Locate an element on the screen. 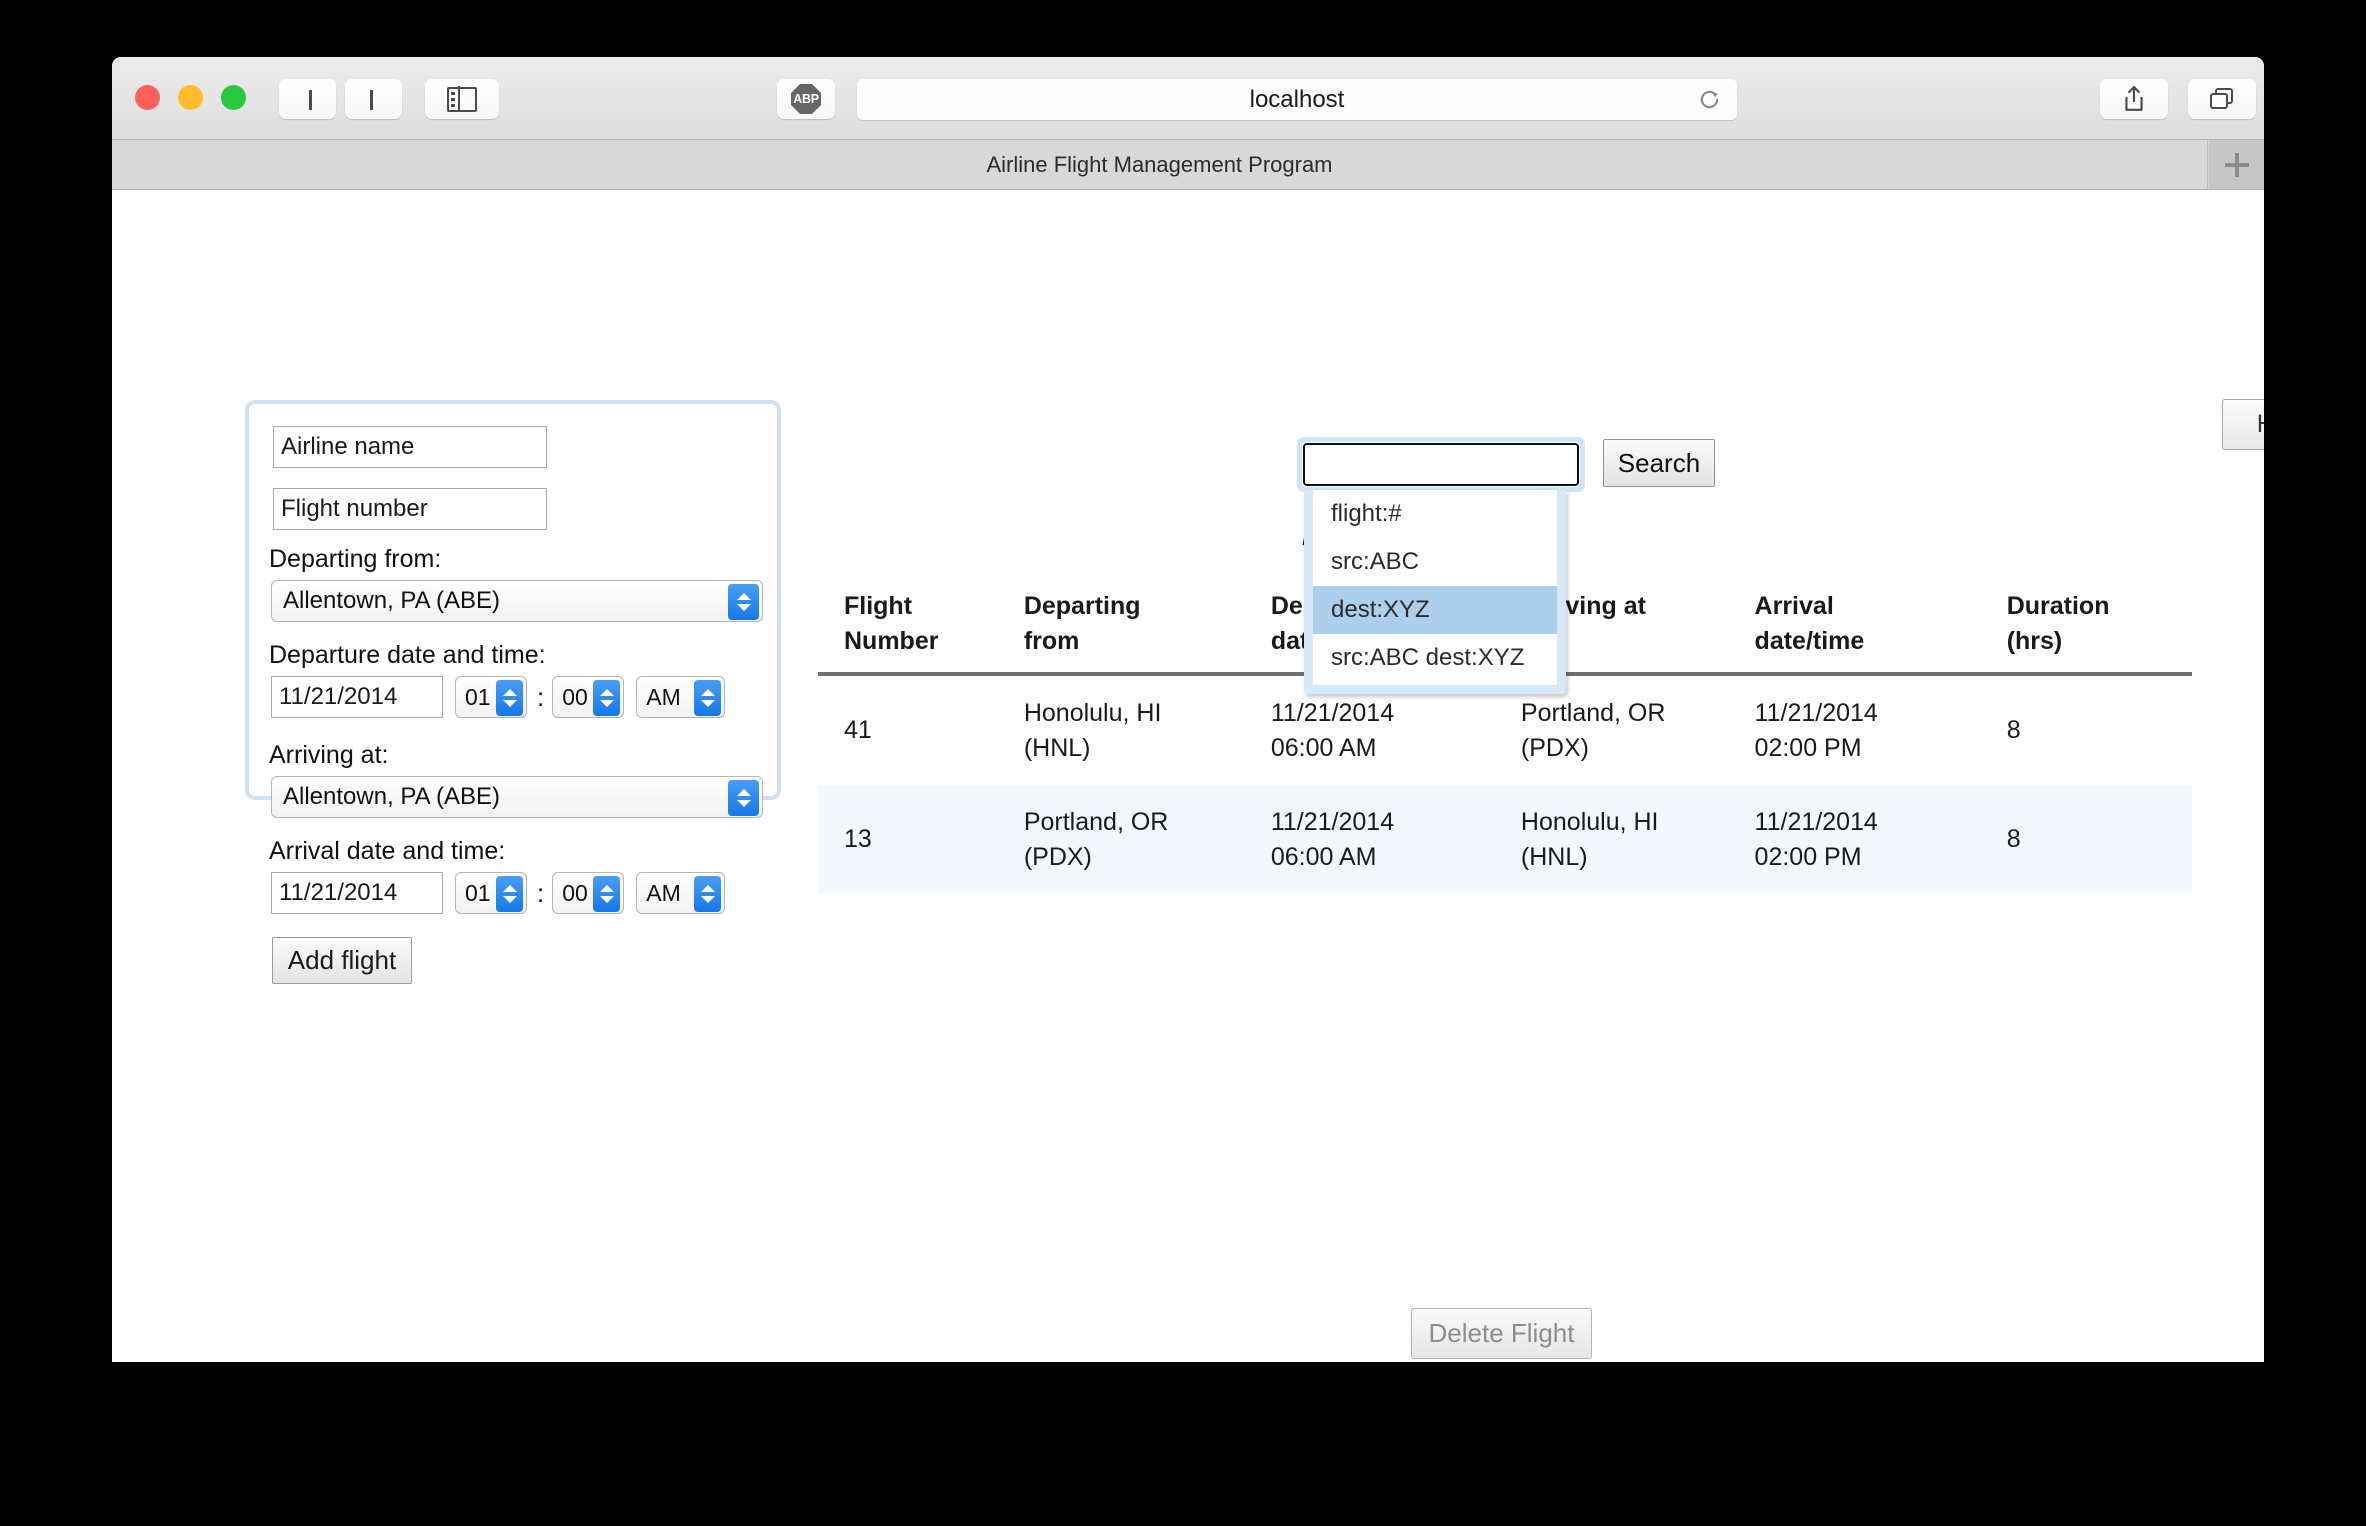 The height and width of the screenshot is (1526, 2366). forward-button is located at coordinates (373, 99).